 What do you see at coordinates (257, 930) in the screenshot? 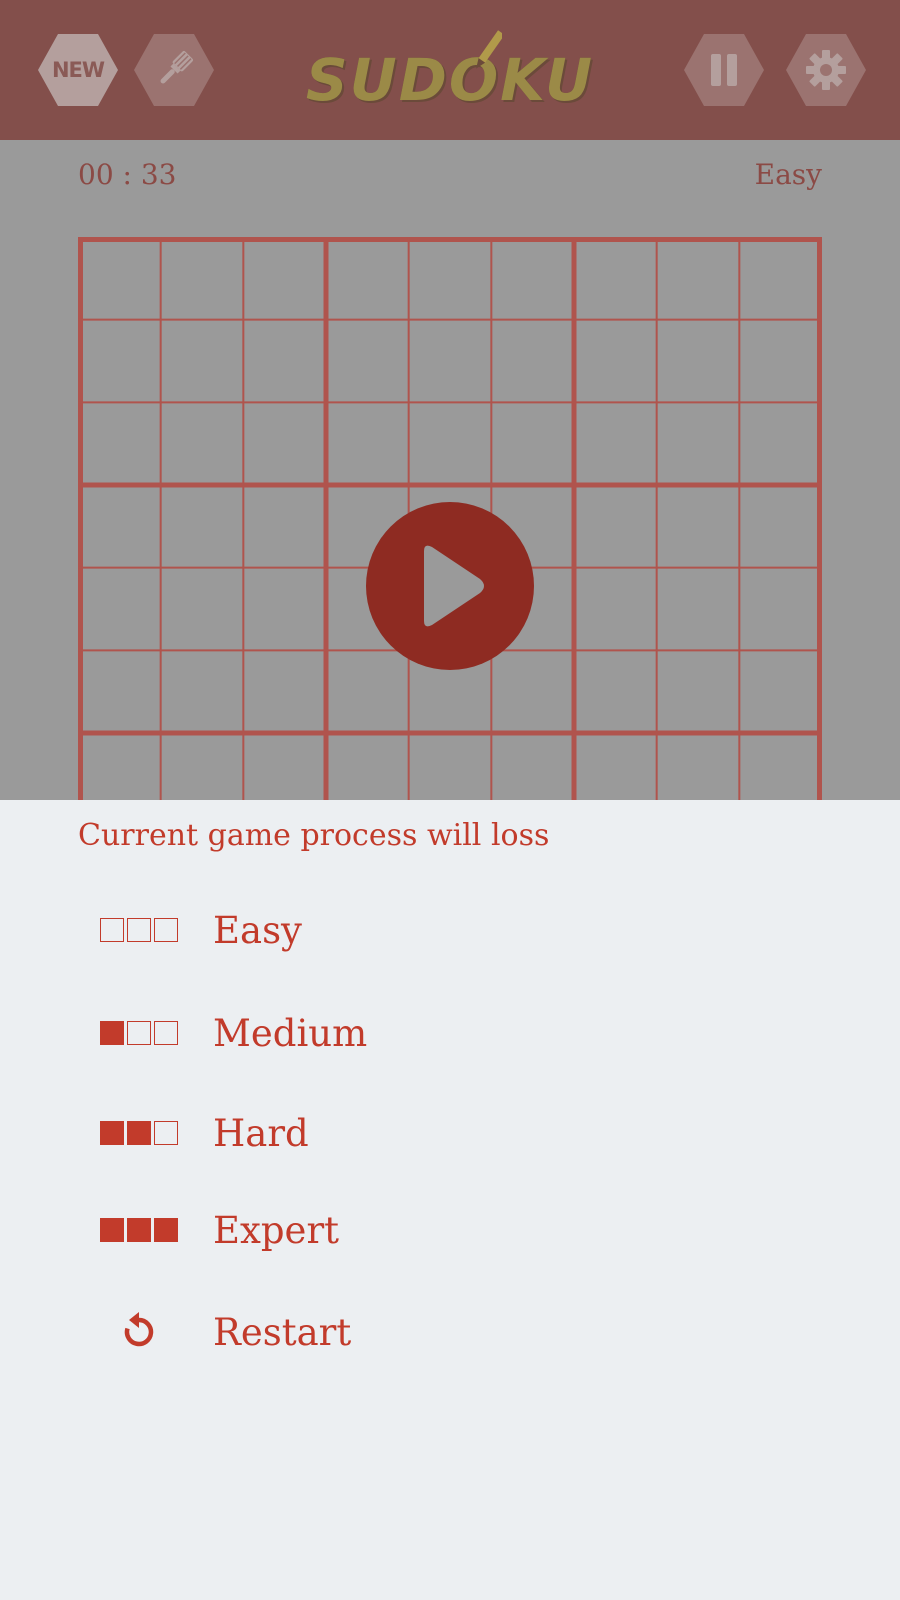
I see `option-label: Easy` at bounding box center [257, 930].